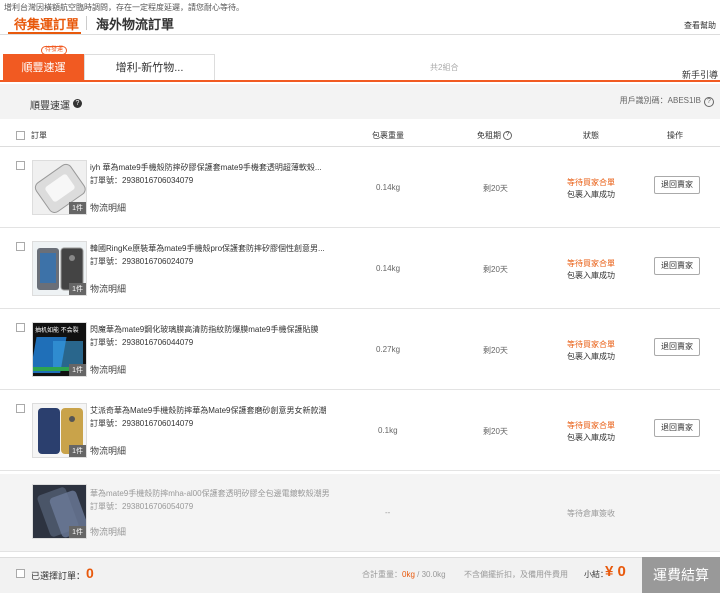 This screenshot has height=593, width=720. What do you see at coordinates (360, 146) in the screenshot?
I see `column-divider` at bounding box center [360, 146].